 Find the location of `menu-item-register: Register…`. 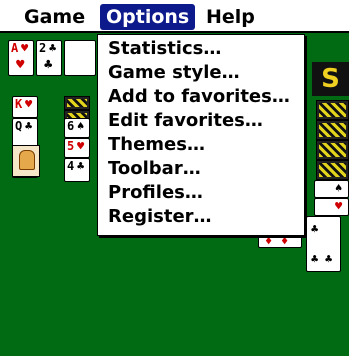

menu-item-register: Register… is located at coordinates (160, 217).